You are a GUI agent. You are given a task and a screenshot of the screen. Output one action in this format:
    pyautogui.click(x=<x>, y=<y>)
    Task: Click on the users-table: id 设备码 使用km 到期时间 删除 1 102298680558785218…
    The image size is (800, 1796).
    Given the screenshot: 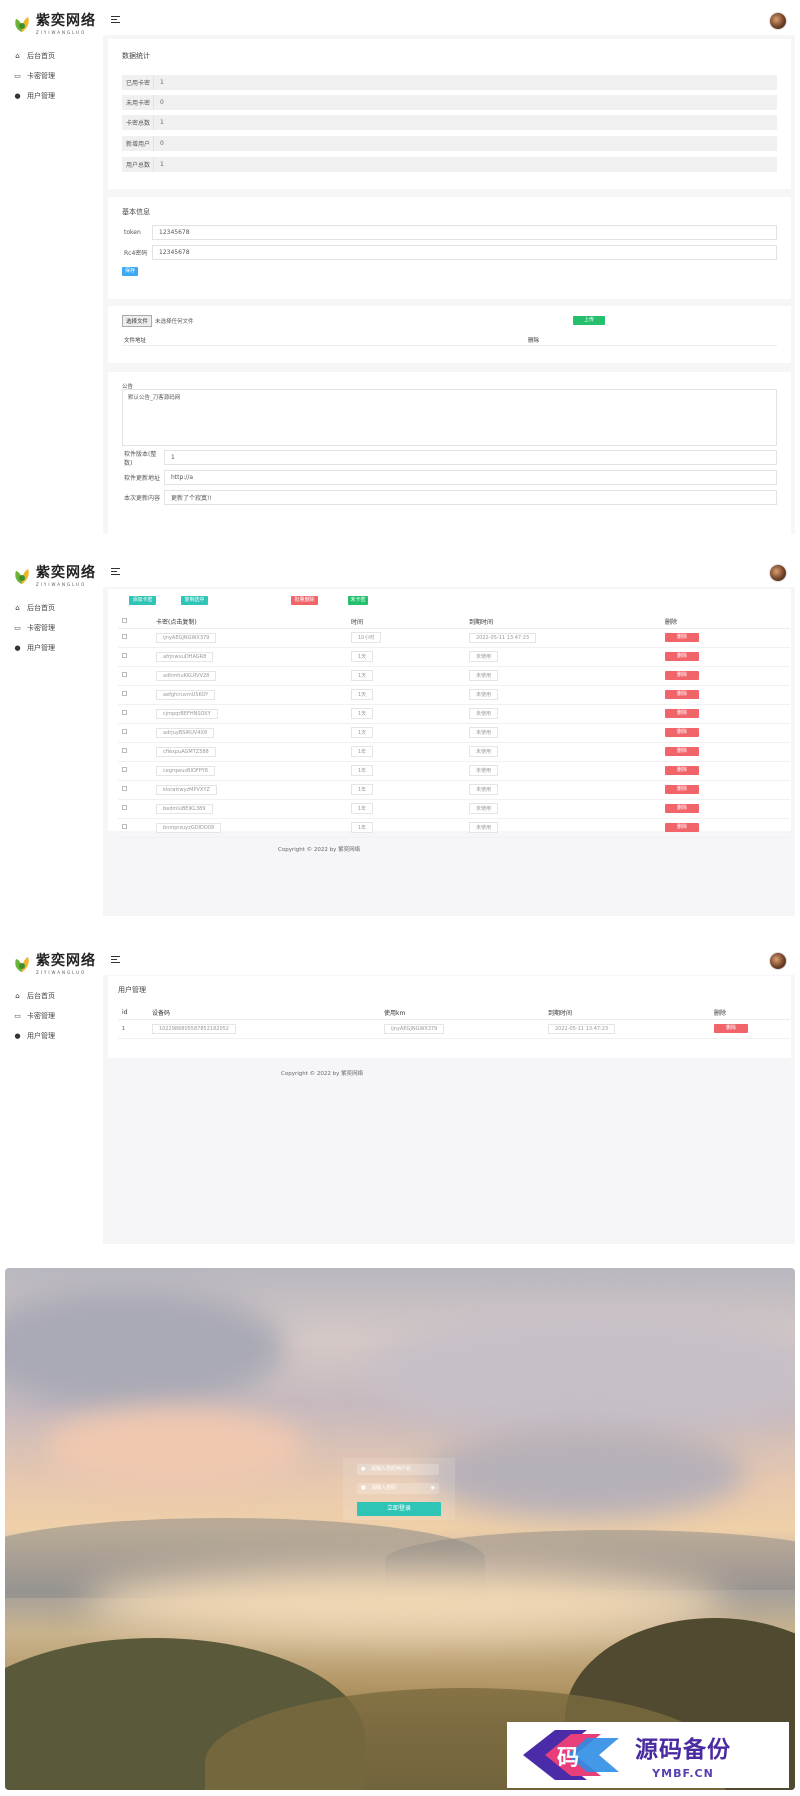 What is the action you would take?
    pyautogui.click(x=454, y=1022)
    